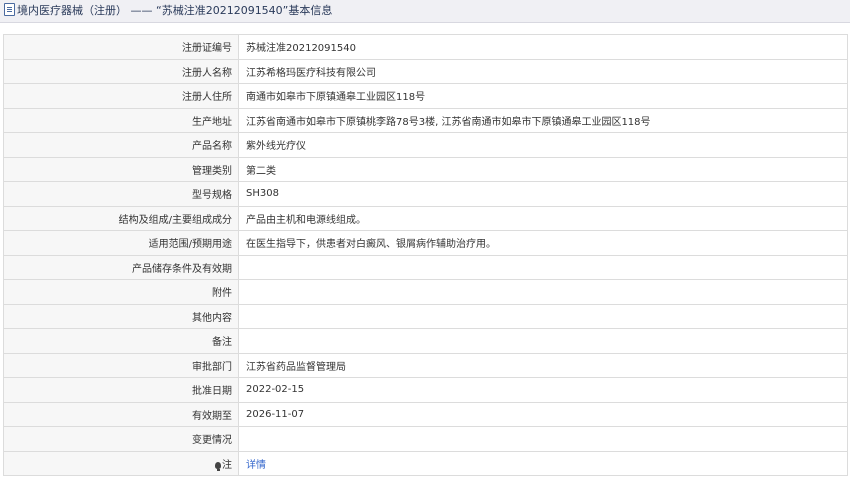 The height and width of the screenshot is (480, 850). What do you see at coordinates (543, 71) in the screenshot?
I see `field-value: 江苏希格玛医疗科技有限公司` at bounding box center [543, 71].